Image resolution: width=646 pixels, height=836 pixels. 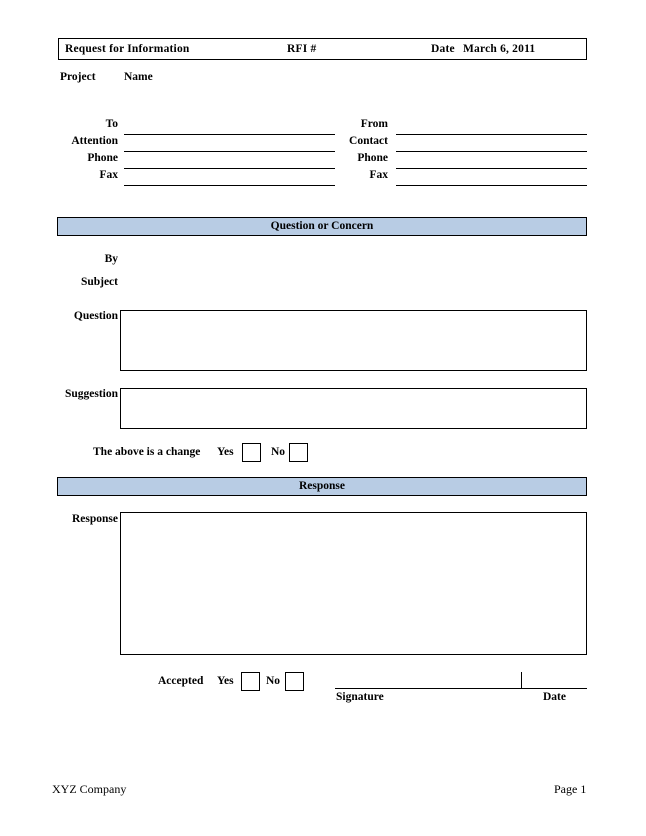 What do you see at coordinates (250, 681) in the screenshot?
I see `accepted-yes-checkbox` at bounding box center [250, 681].